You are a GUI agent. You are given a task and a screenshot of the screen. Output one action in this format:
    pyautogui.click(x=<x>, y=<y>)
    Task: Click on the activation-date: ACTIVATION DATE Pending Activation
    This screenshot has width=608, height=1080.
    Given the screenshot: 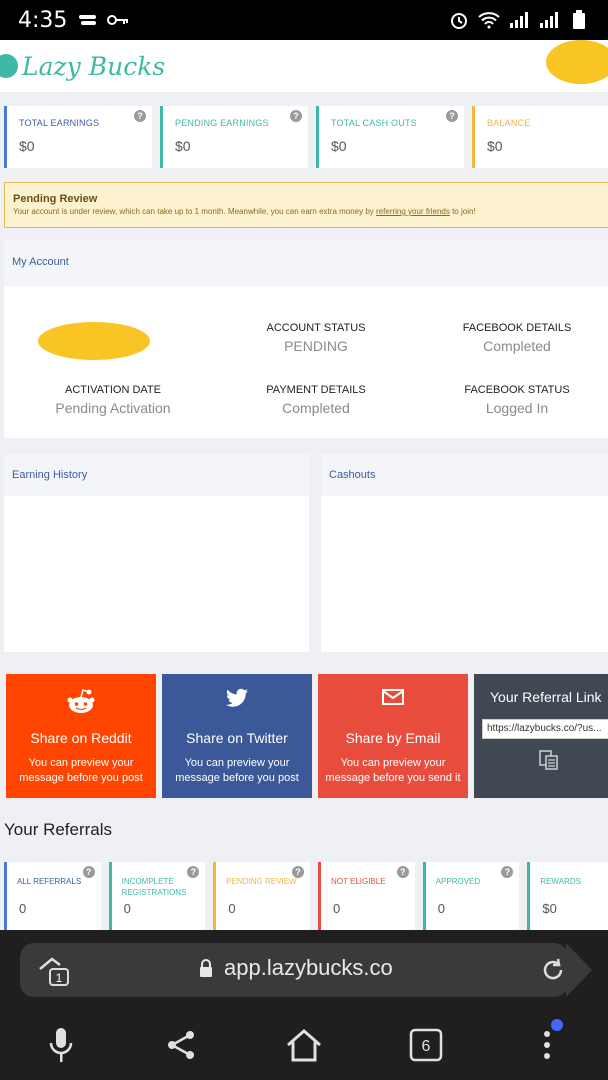 What is the action you would take?
    pyautogui.click(x=113, y=400)
    